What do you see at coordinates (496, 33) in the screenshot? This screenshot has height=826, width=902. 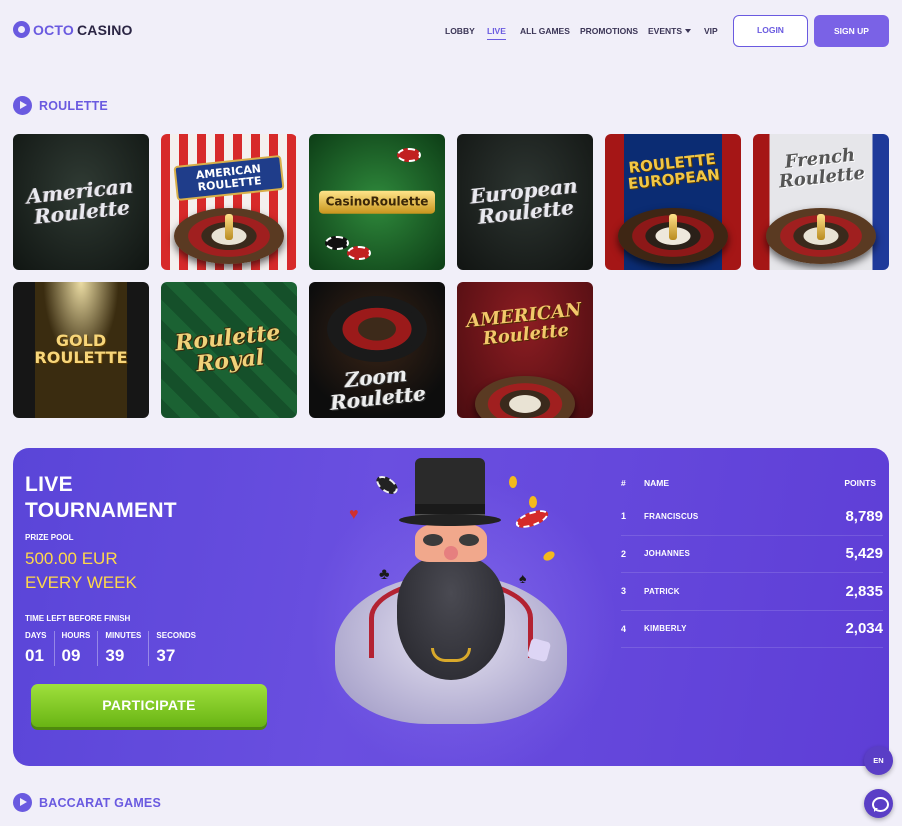 I see `nav-live: LIVE` at bounding box center [496, 33].